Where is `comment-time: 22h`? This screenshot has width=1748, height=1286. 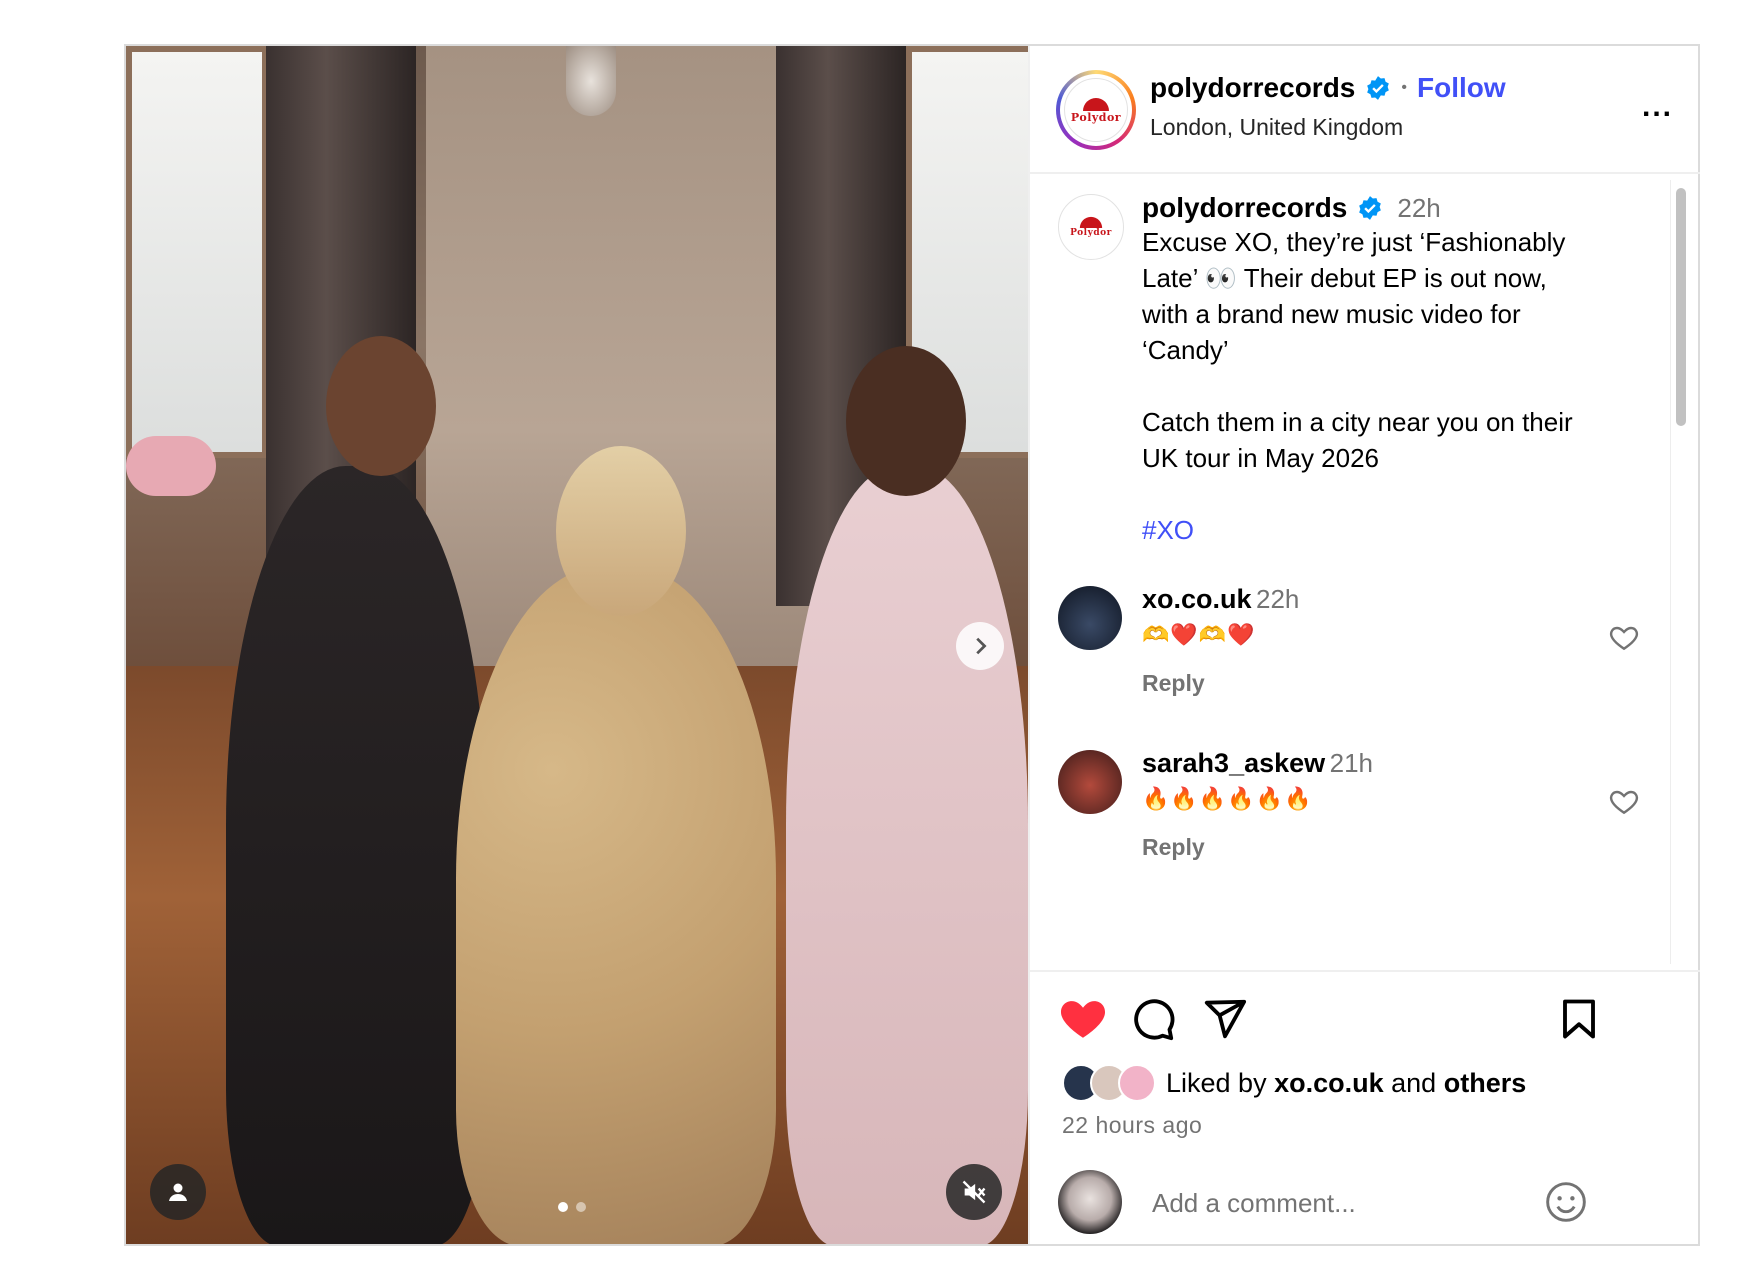 comment-time: 22h is located at coordinates (1277, 599).